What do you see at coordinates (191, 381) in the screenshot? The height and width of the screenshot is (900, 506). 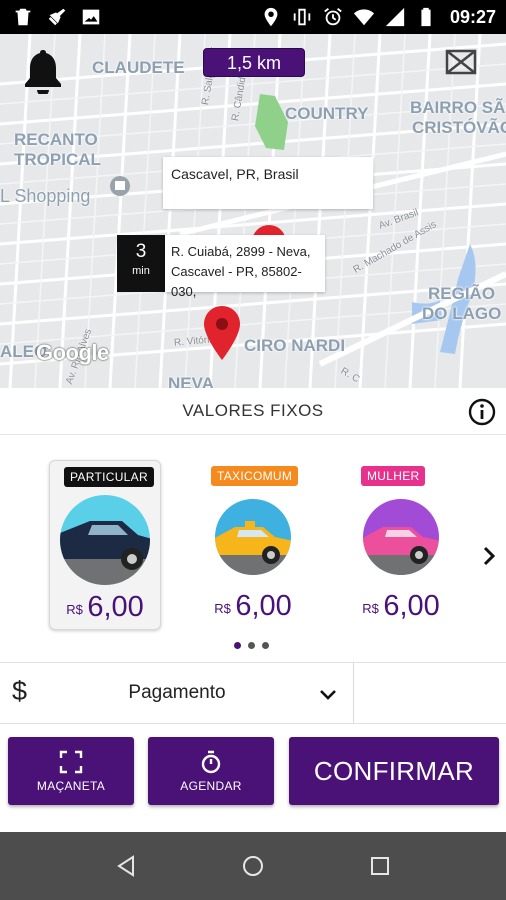 I see `map-label-neva: NEVA` at bounding box center [191, 381].